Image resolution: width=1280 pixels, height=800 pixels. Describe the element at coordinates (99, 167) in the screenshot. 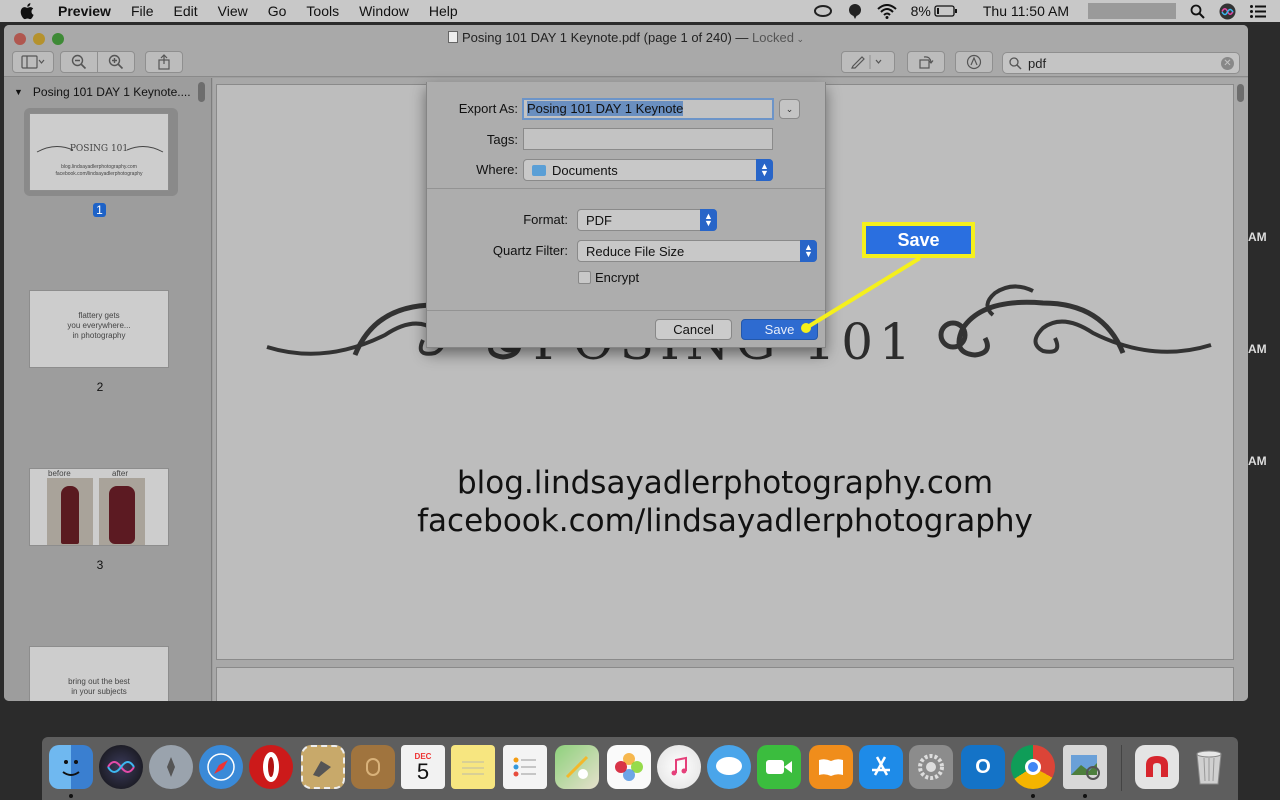

I see `thumb-1-line-2: blog.lindsayadlerphotography.com` at that location.